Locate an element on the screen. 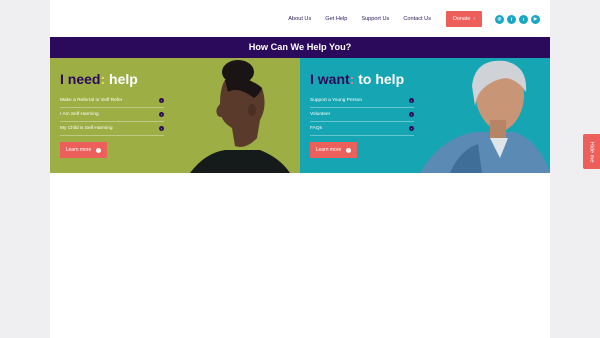 The width and height of the screenshot is (600, 338). help-banner: How Can We Help You? is located at coordinates (300, 47).